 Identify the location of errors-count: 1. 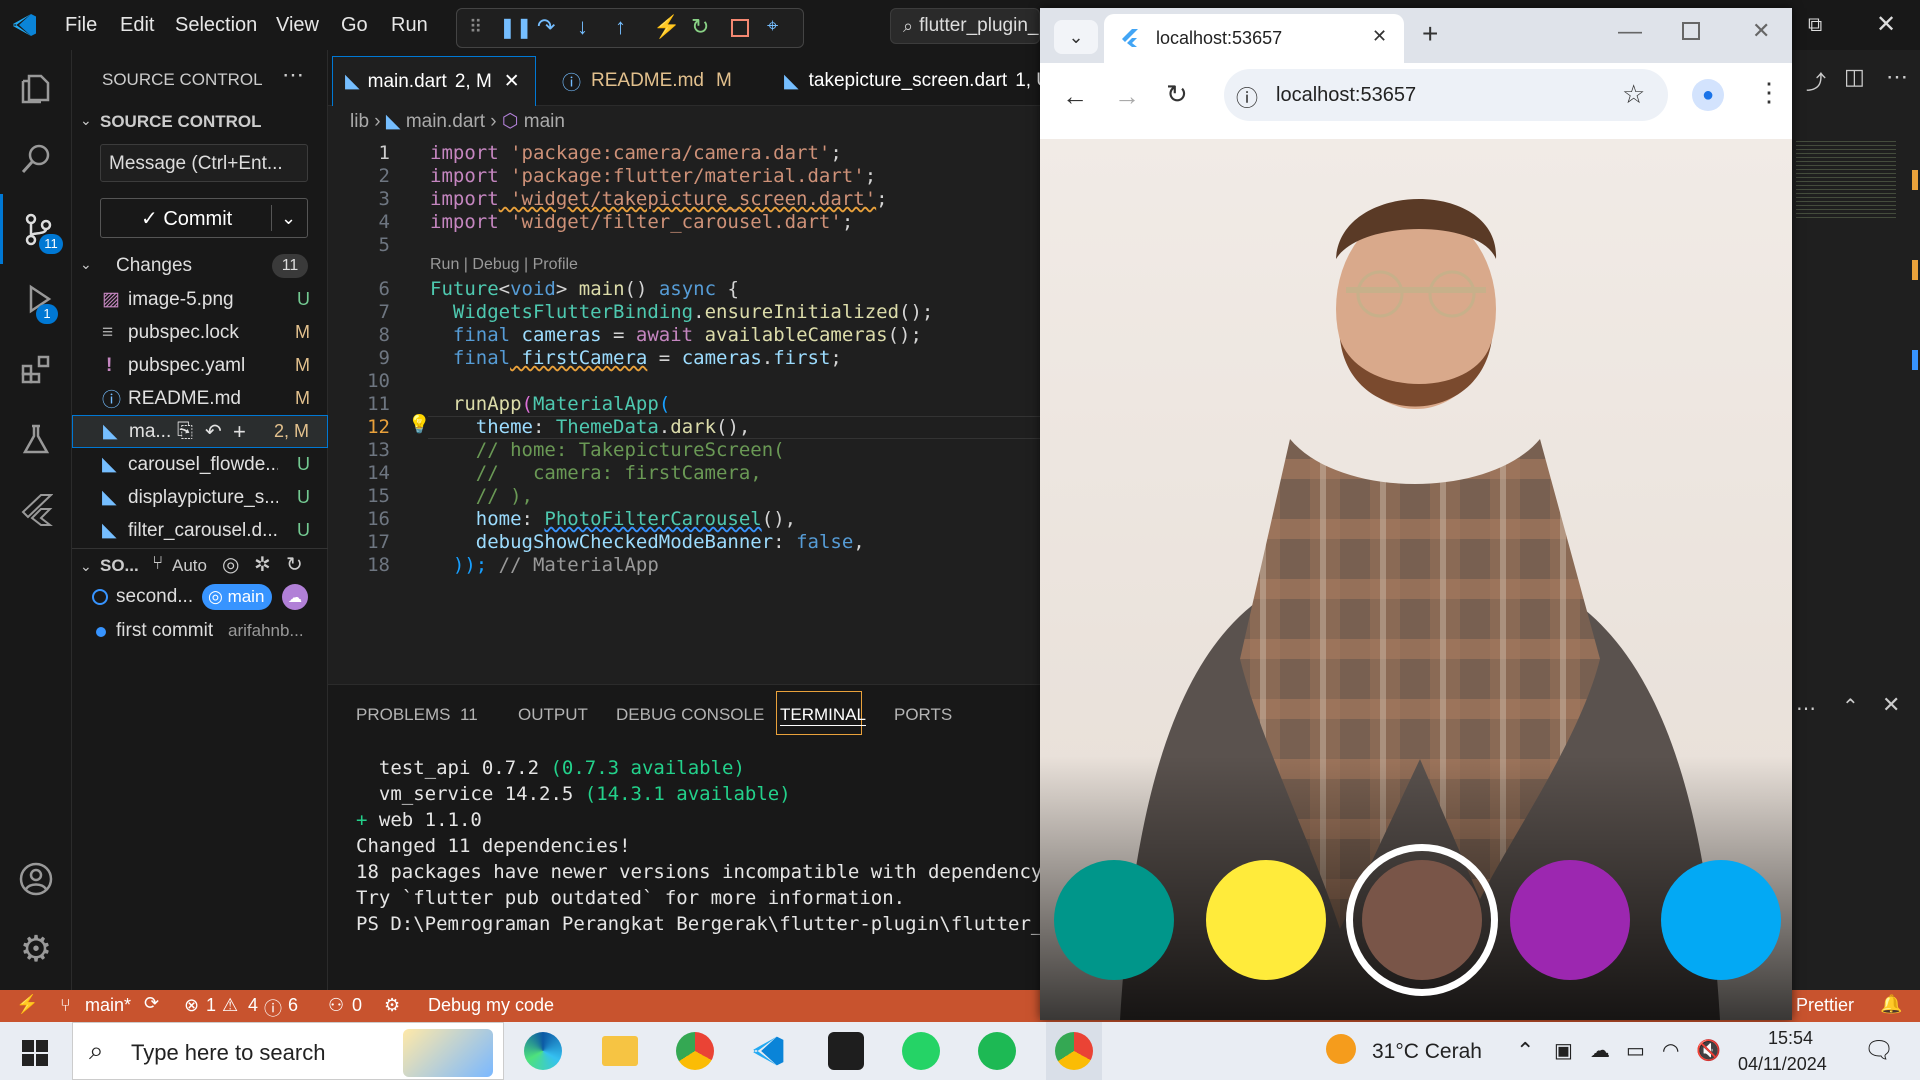
(211, 1005).